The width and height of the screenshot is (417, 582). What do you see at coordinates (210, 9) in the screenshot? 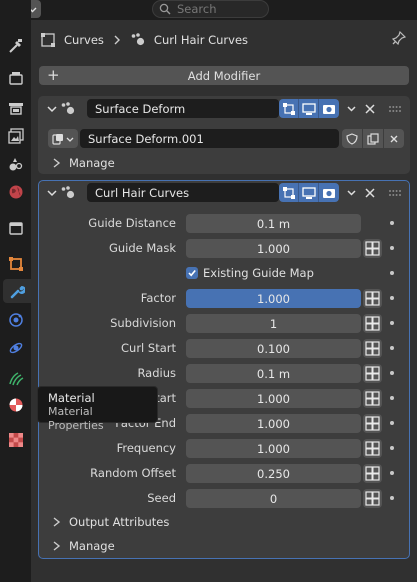
I see `search-input: Search` at bounding box center [210, 9].